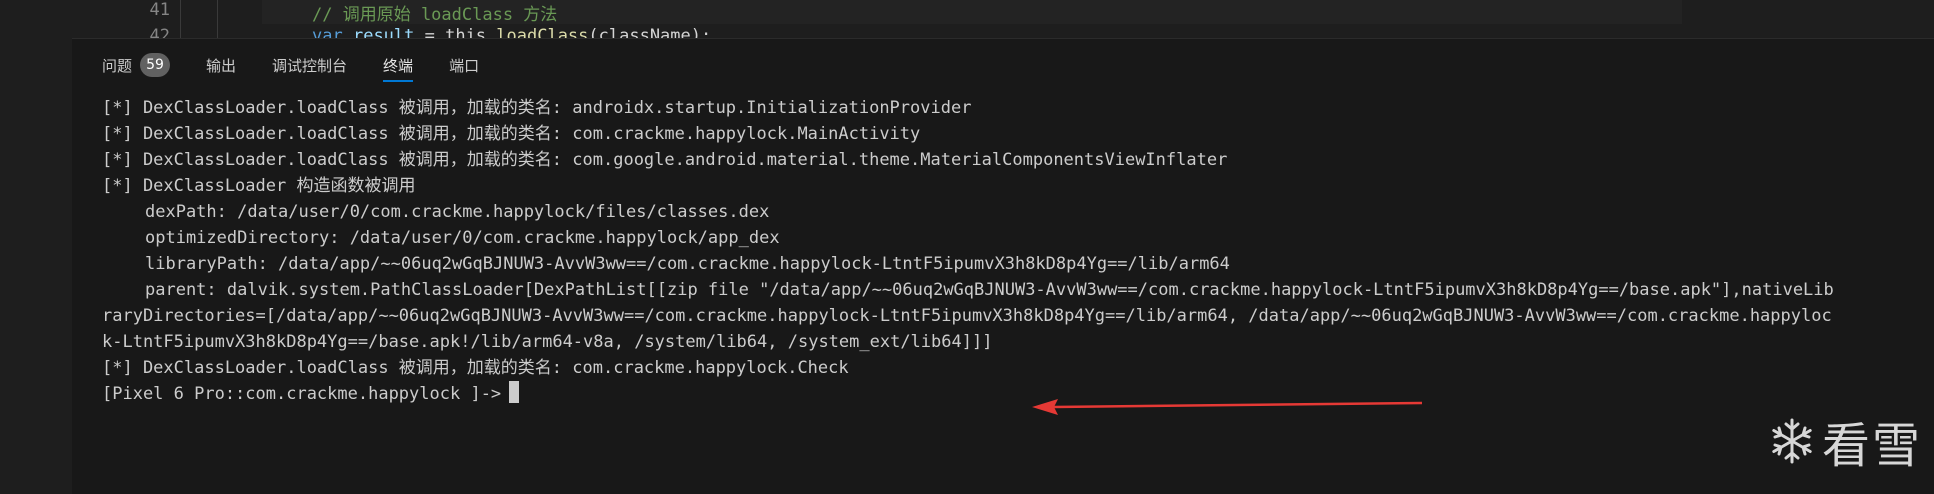 The image size is (1934, 494). What do you see at coordinates (455, 32) in the screenshot?
I see `code-text: = this.` at bounding box center [455, 32].